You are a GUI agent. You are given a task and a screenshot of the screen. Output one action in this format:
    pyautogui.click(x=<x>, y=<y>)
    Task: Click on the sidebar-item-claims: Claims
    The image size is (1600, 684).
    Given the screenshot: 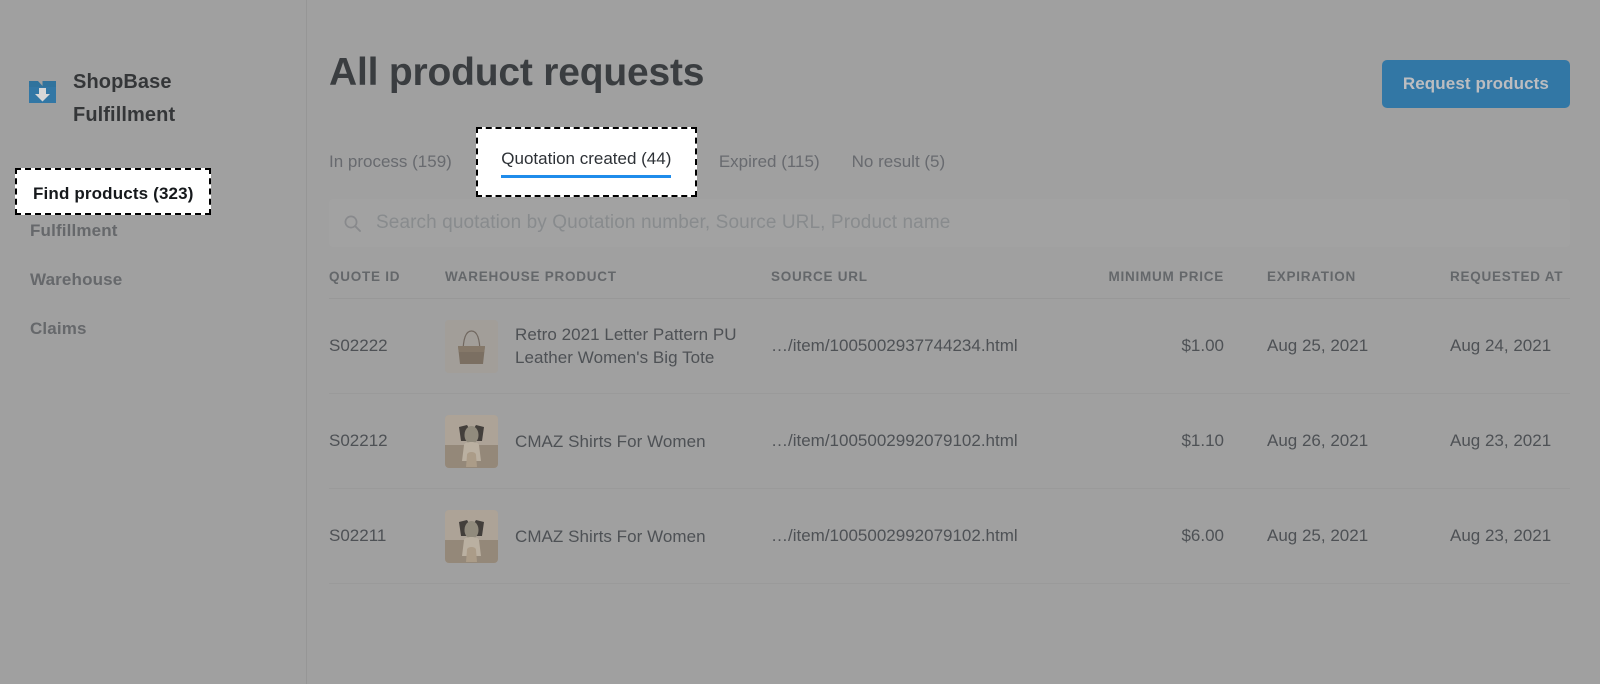 What is the action you would take?
    pyautogui.click(x=153, y=328)
    